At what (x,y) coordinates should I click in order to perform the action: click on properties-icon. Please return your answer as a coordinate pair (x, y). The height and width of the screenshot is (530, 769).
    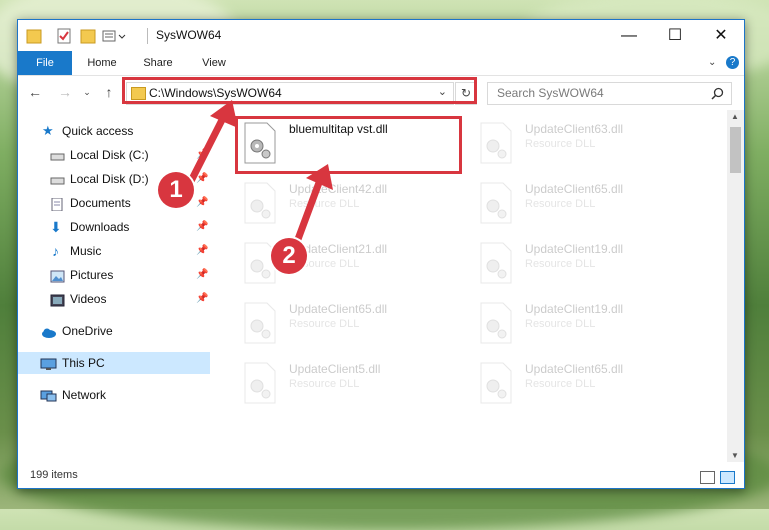
    Looking at the image, I should click on (64, 36).